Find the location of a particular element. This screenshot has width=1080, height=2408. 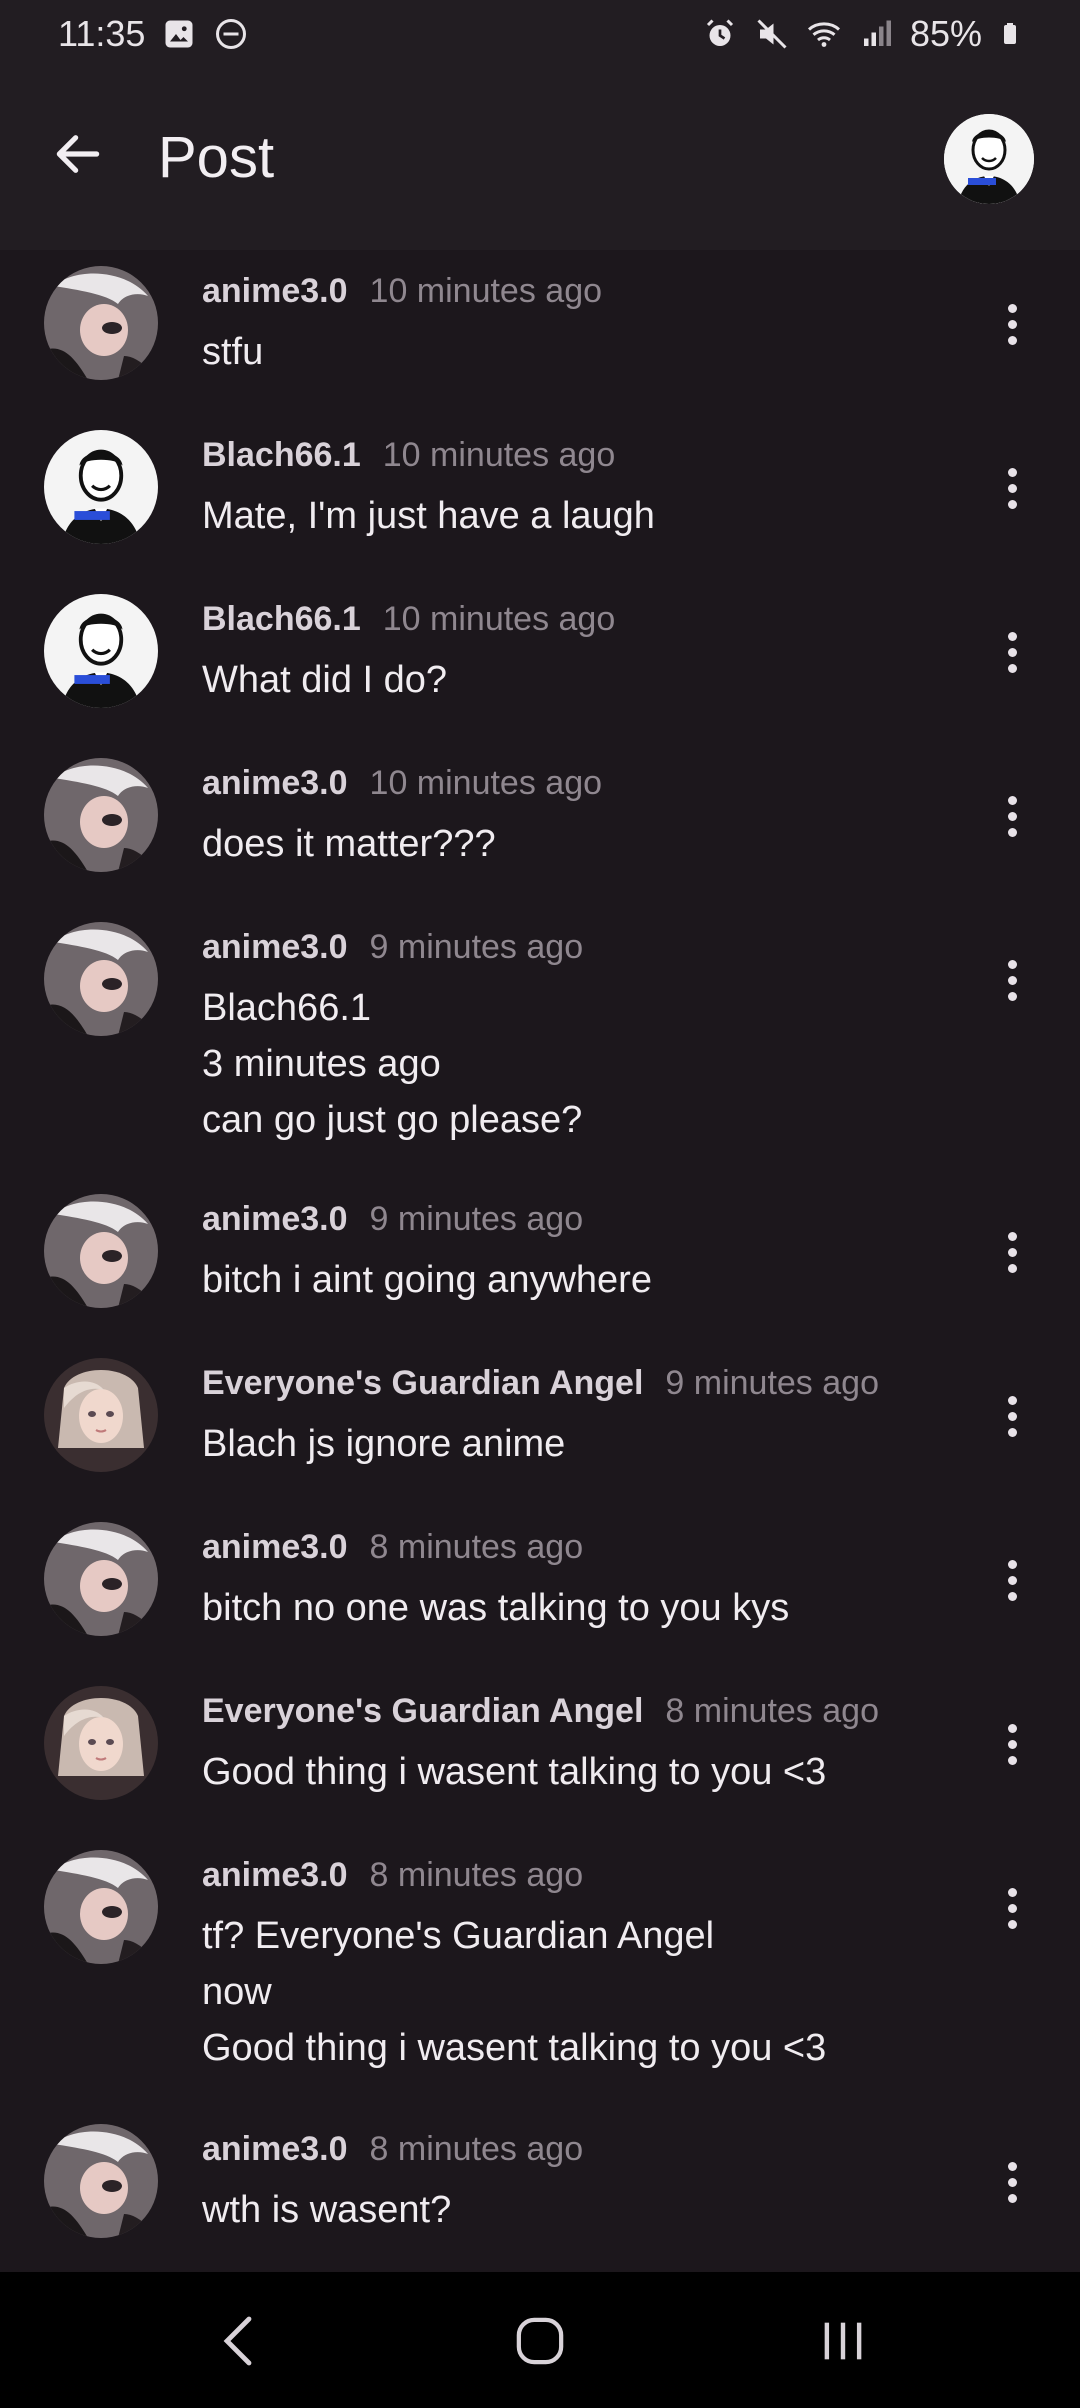

comment-text: bitch i aint going anywhere is located at coordinates (427, 1280).